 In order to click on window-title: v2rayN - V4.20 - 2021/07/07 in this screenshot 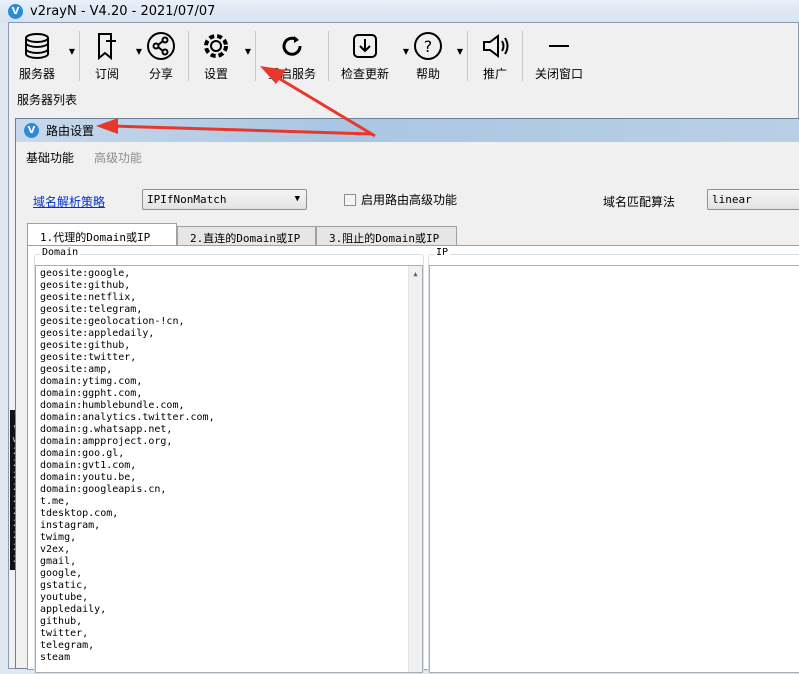, I will do `click(123, 11)`.